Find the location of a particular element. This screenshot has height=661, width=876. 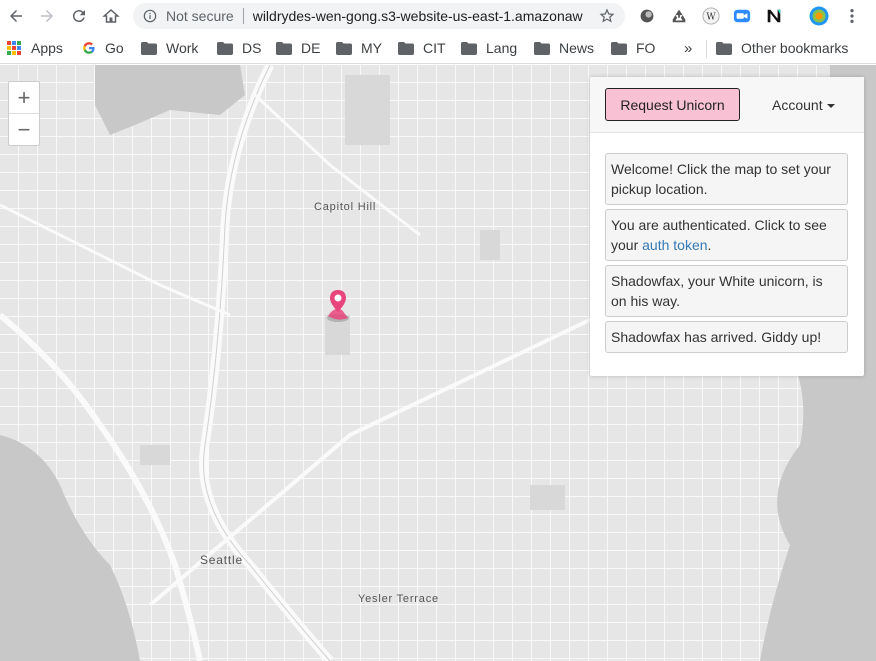

bookmark-go: Go is located at coordinates (103, 48).